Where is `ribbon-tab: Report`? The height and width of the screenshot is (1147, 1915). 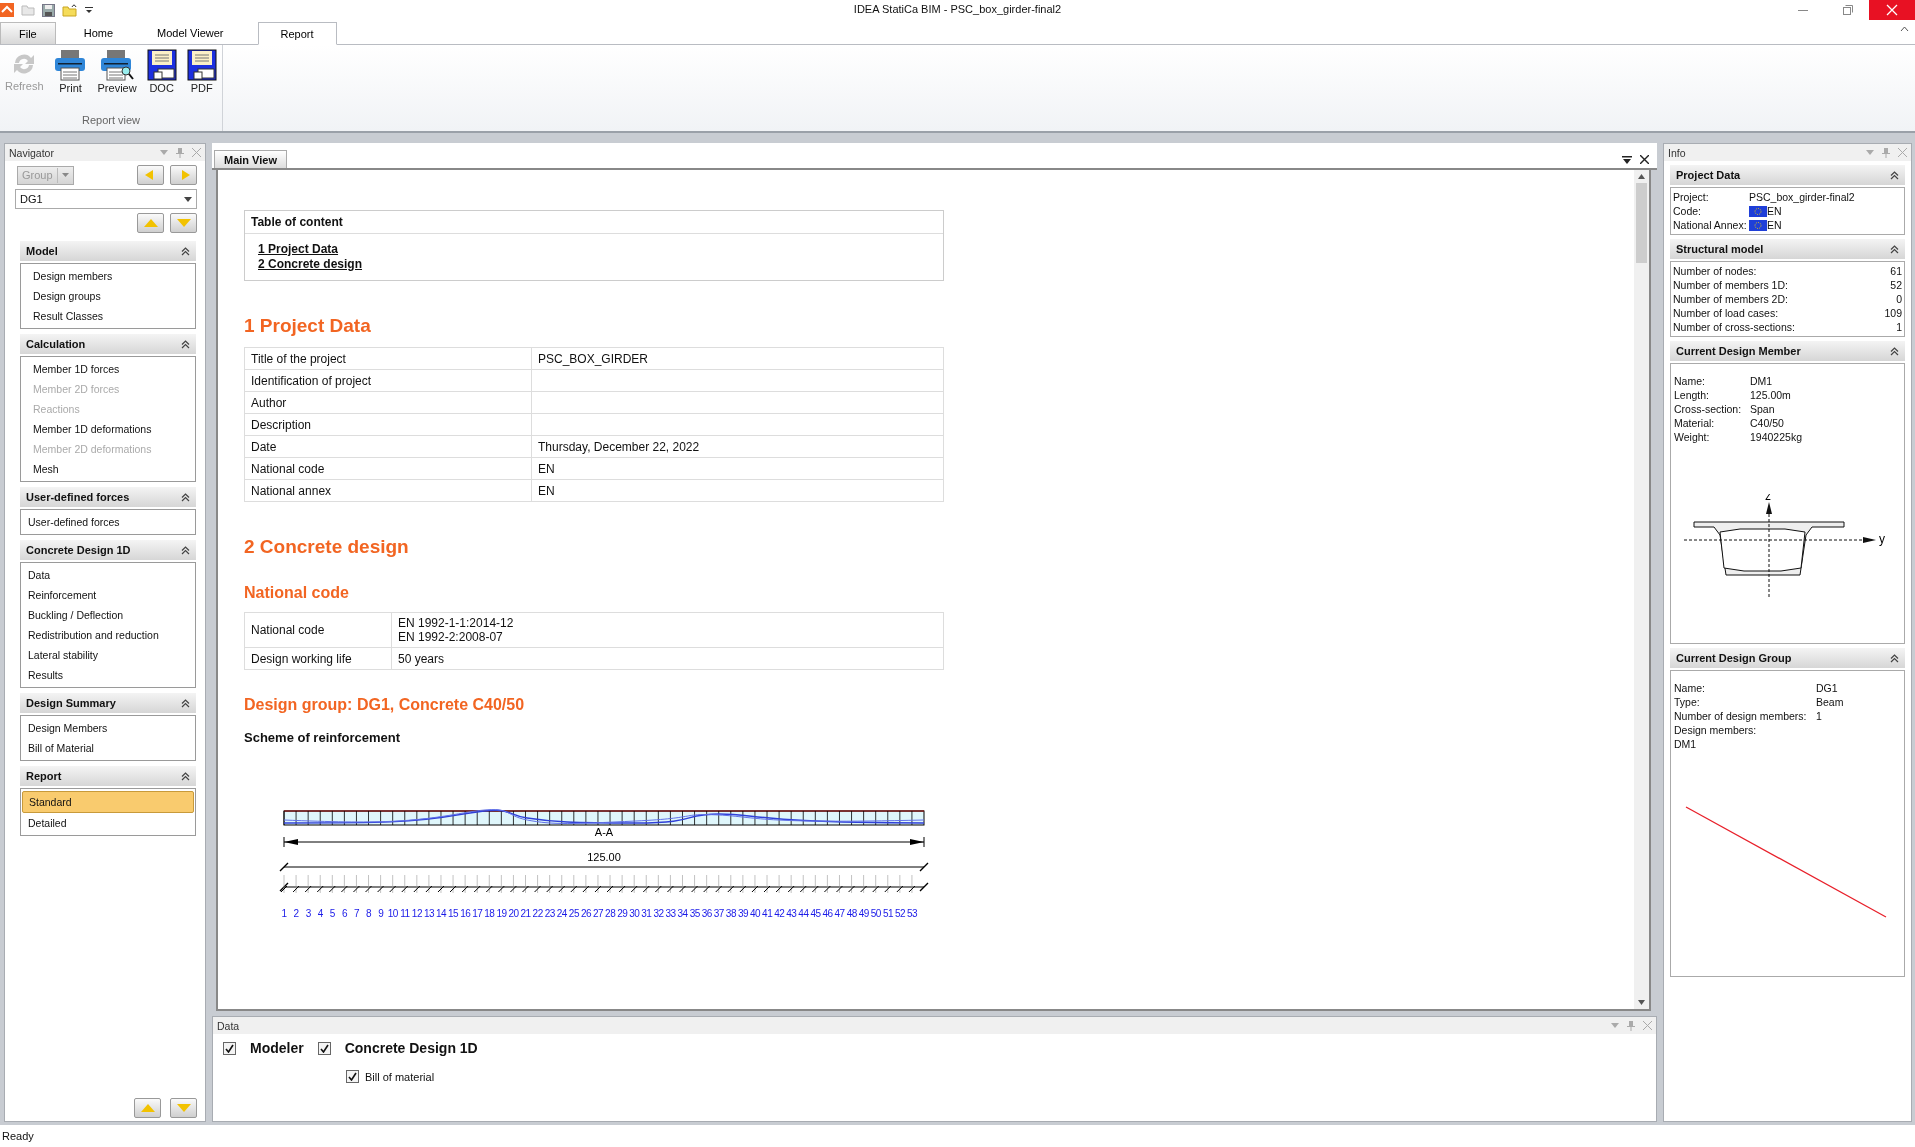
ribbon-tab: Report is located at coordinates (297, 33).